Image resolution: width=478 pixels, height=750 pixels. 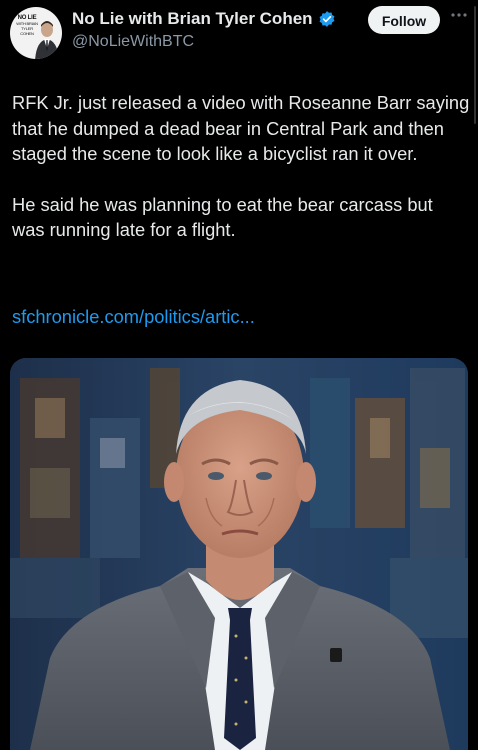 I want to click on author-name-row: No Lie with Brian Tyler Cohen, so click(x=204, y=19).